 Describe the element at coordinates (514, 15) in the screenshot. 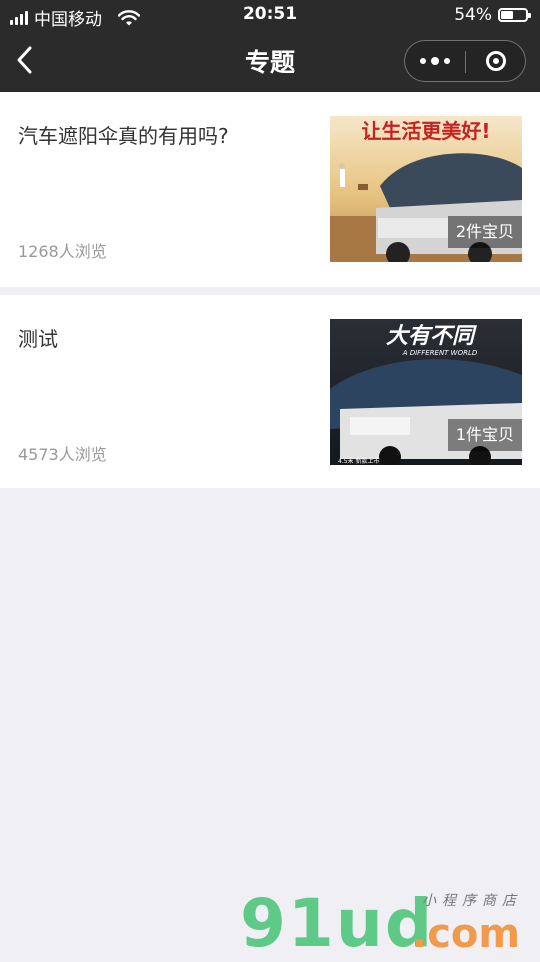

I see `battery-icon` at that location.